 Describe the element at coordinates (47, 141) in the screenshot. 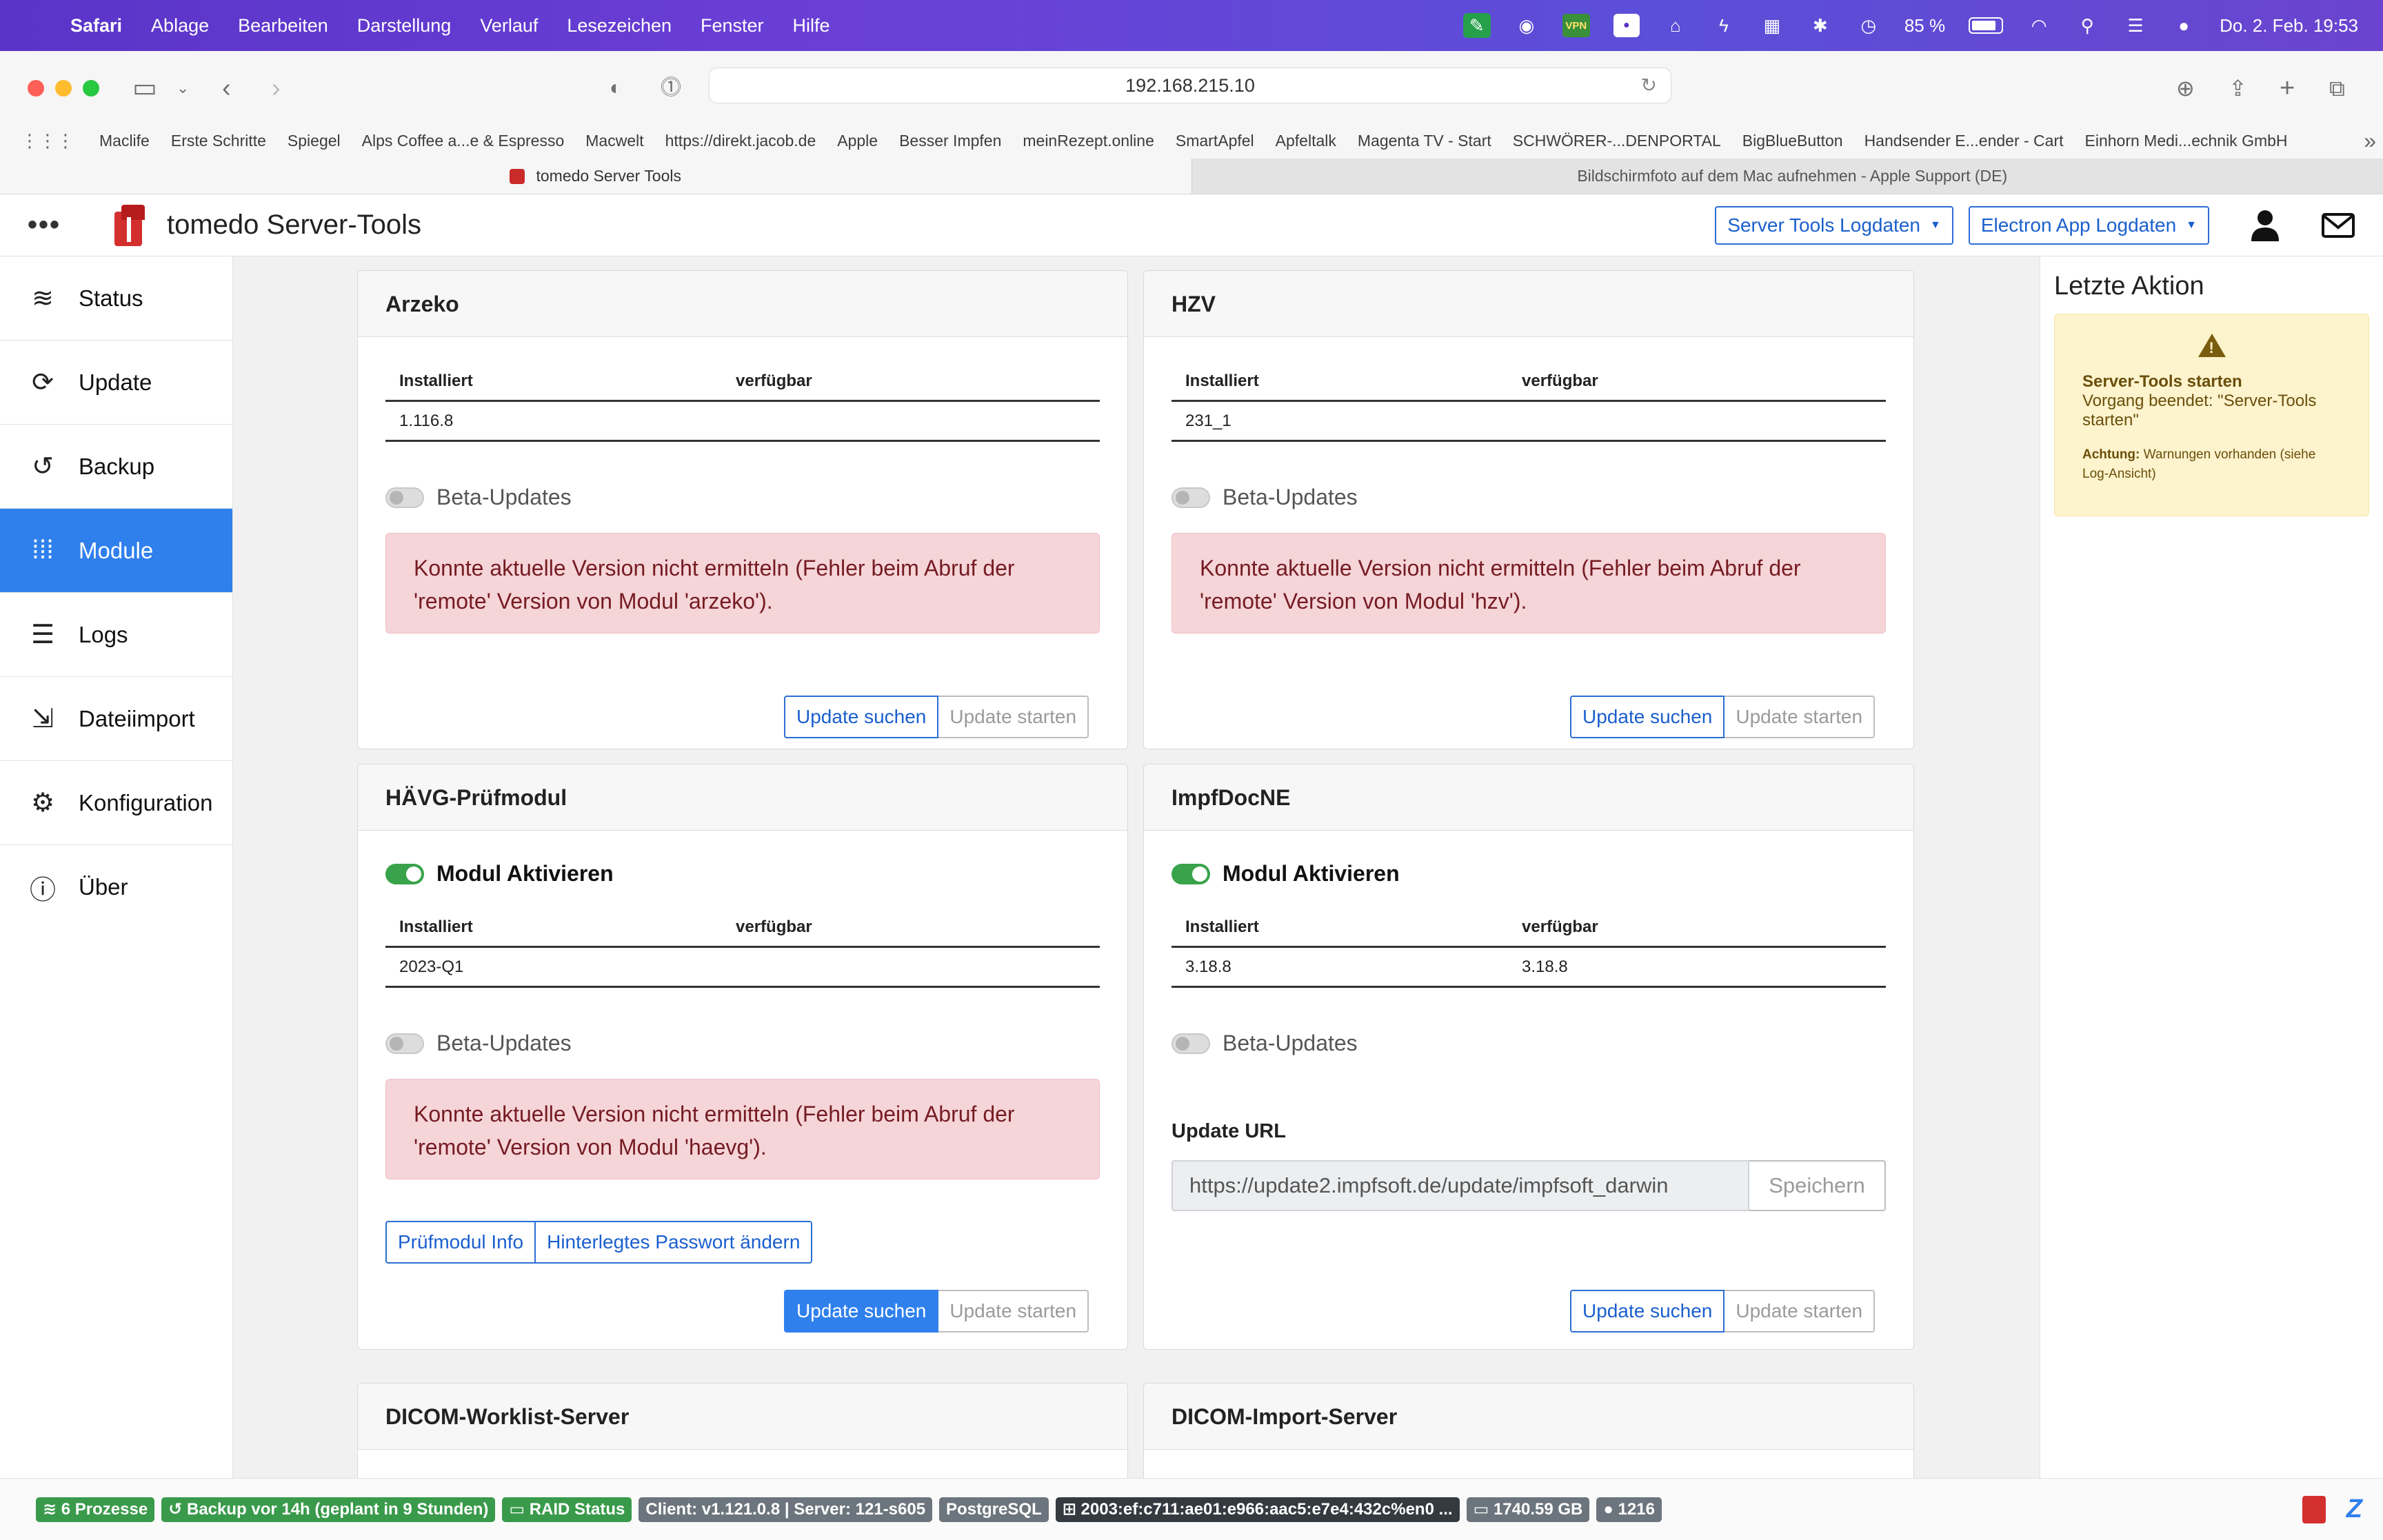

I see `bookmarks-grid-icon: ⋮⋮⋮` at that location.